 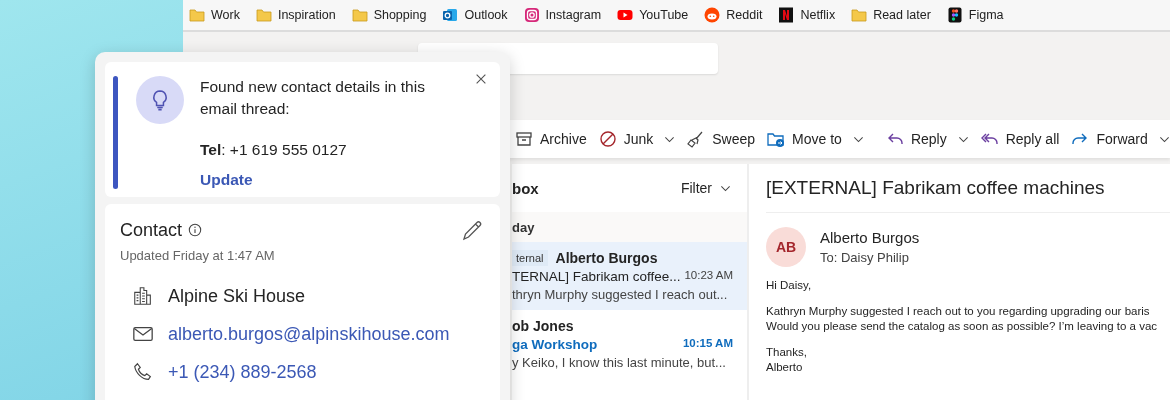 What do you see at coordinates (450, 15) in the screenshot?
I see `mail-app-icon` at bounding box center [450, 15].